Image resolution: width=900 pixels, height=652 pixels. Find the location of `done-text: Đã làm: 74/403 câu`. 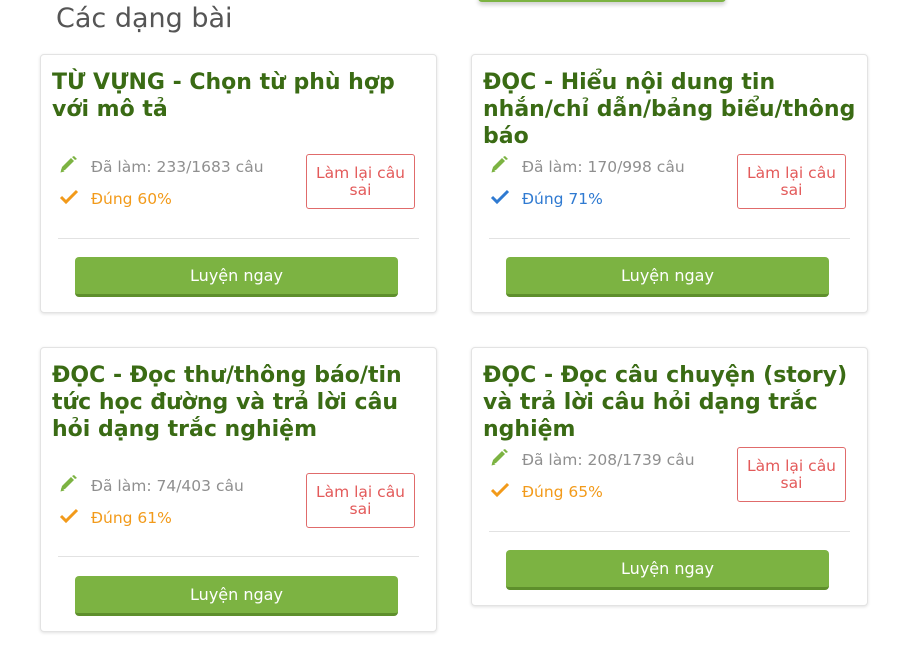

done-text: Đã làm: 74/403 câu is located at coordinates (167, 486).